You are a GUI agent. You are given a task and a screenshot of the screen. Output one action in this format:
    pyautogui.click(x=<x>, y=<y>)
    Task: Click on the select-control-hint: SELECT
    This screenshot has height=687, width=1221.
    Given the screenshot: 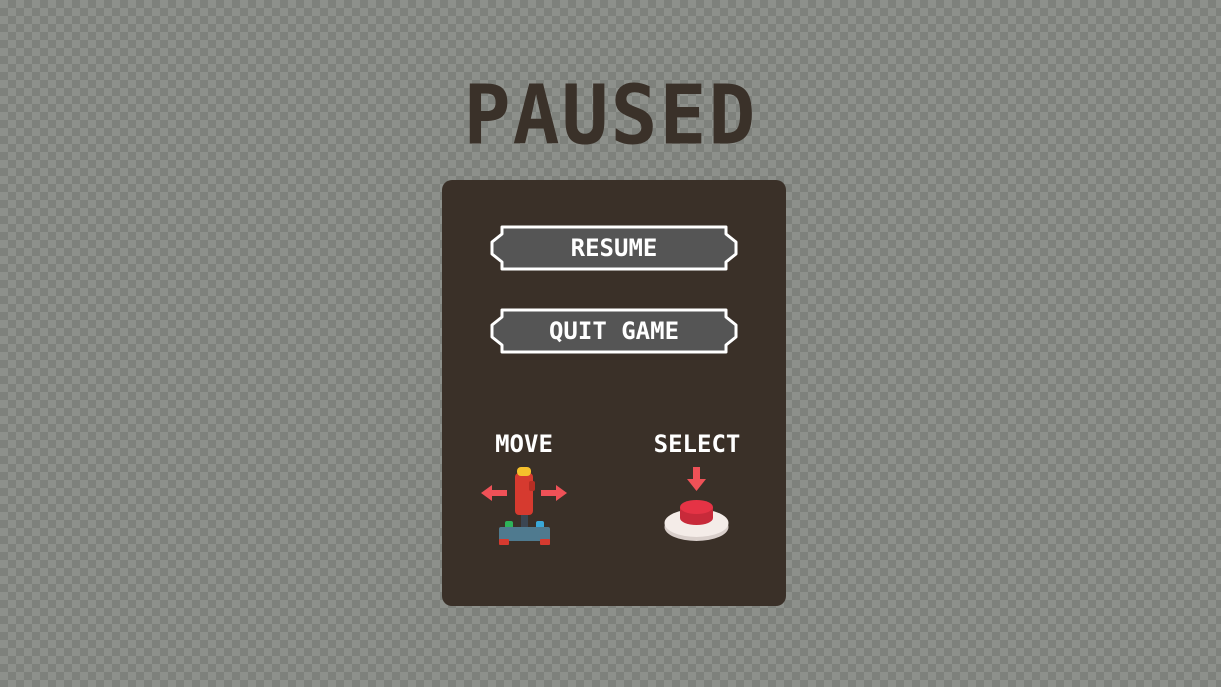 What is the action you would take?
    pyautogui.click(x=697, y=488)
    